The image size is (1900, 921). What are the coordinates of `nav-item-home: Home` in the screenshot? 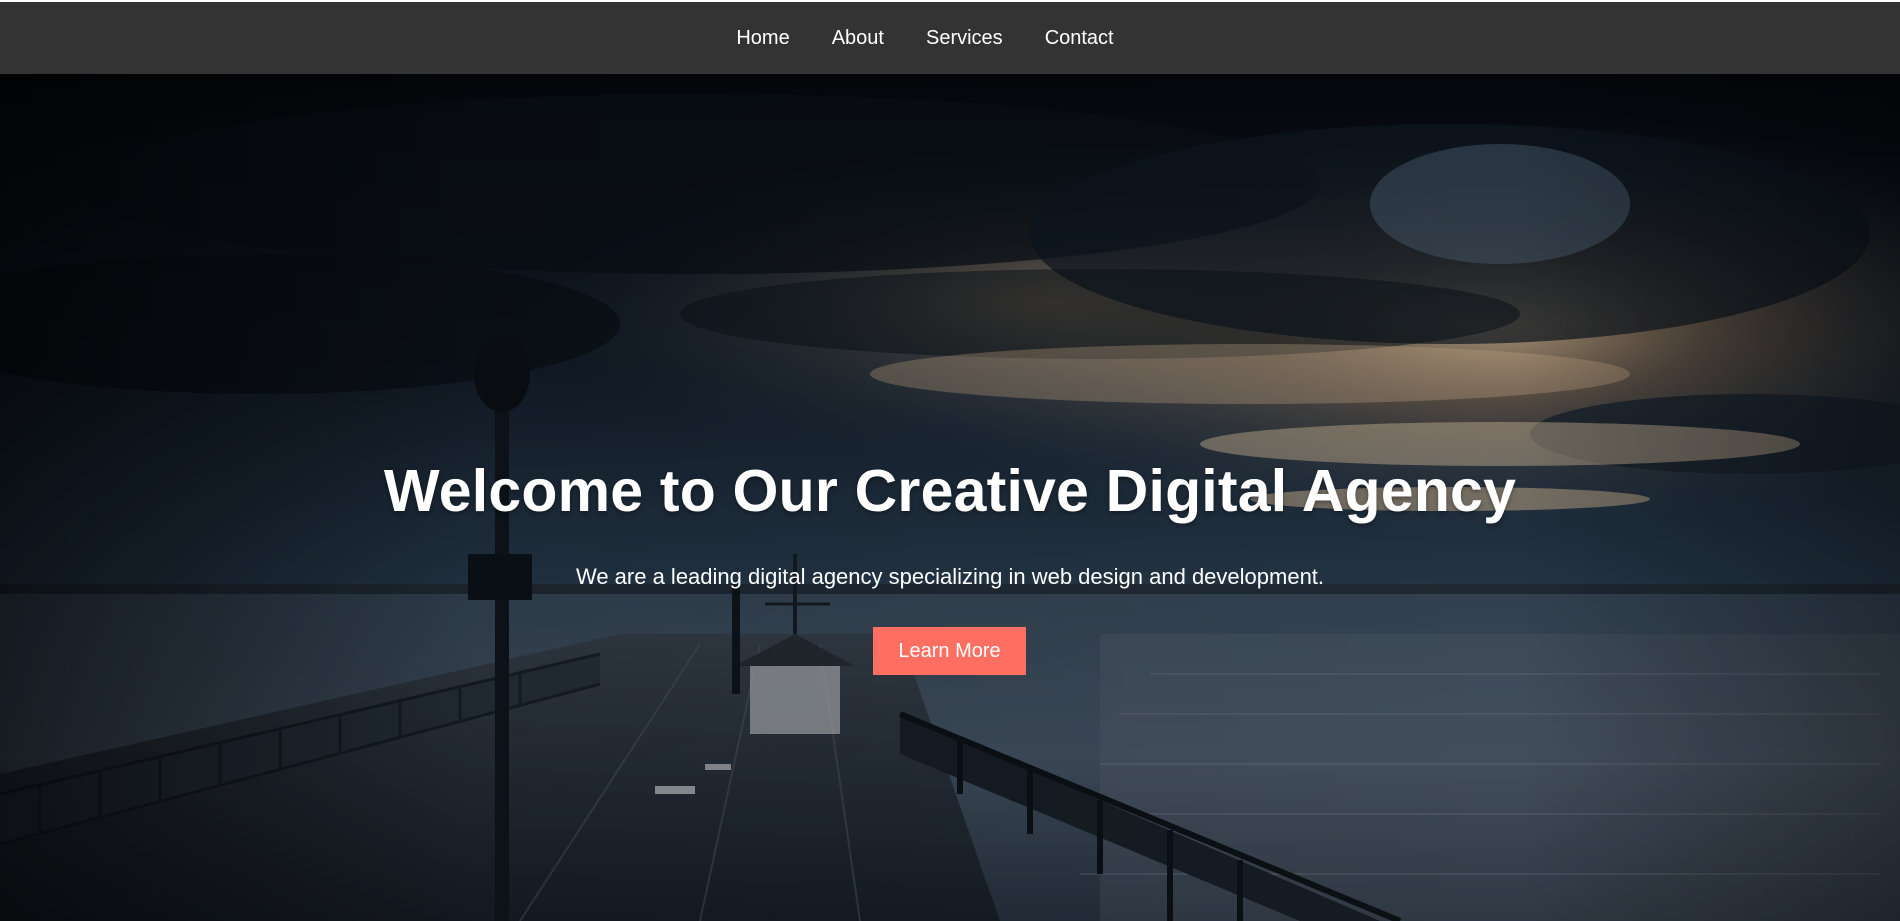 It's located at (762, 38).